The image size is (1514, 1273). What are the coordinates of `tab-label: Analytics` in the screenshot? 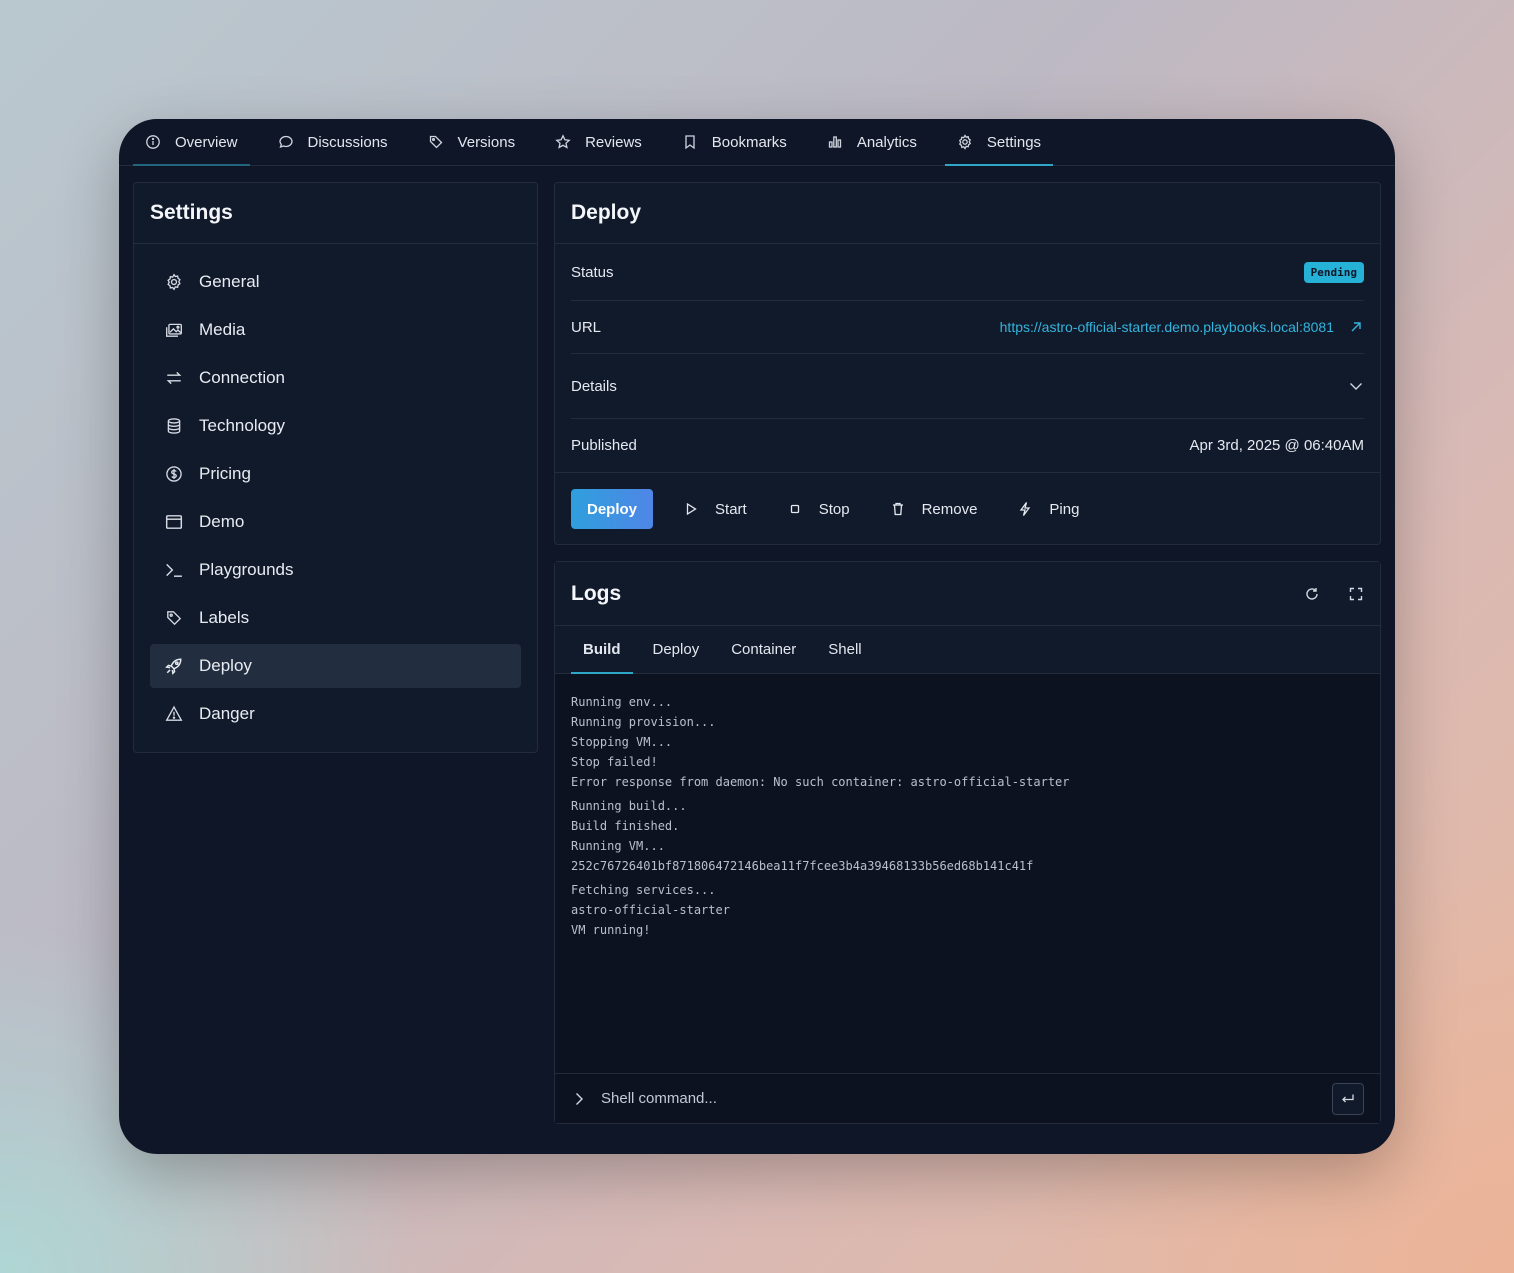 It's located at (886, 142).